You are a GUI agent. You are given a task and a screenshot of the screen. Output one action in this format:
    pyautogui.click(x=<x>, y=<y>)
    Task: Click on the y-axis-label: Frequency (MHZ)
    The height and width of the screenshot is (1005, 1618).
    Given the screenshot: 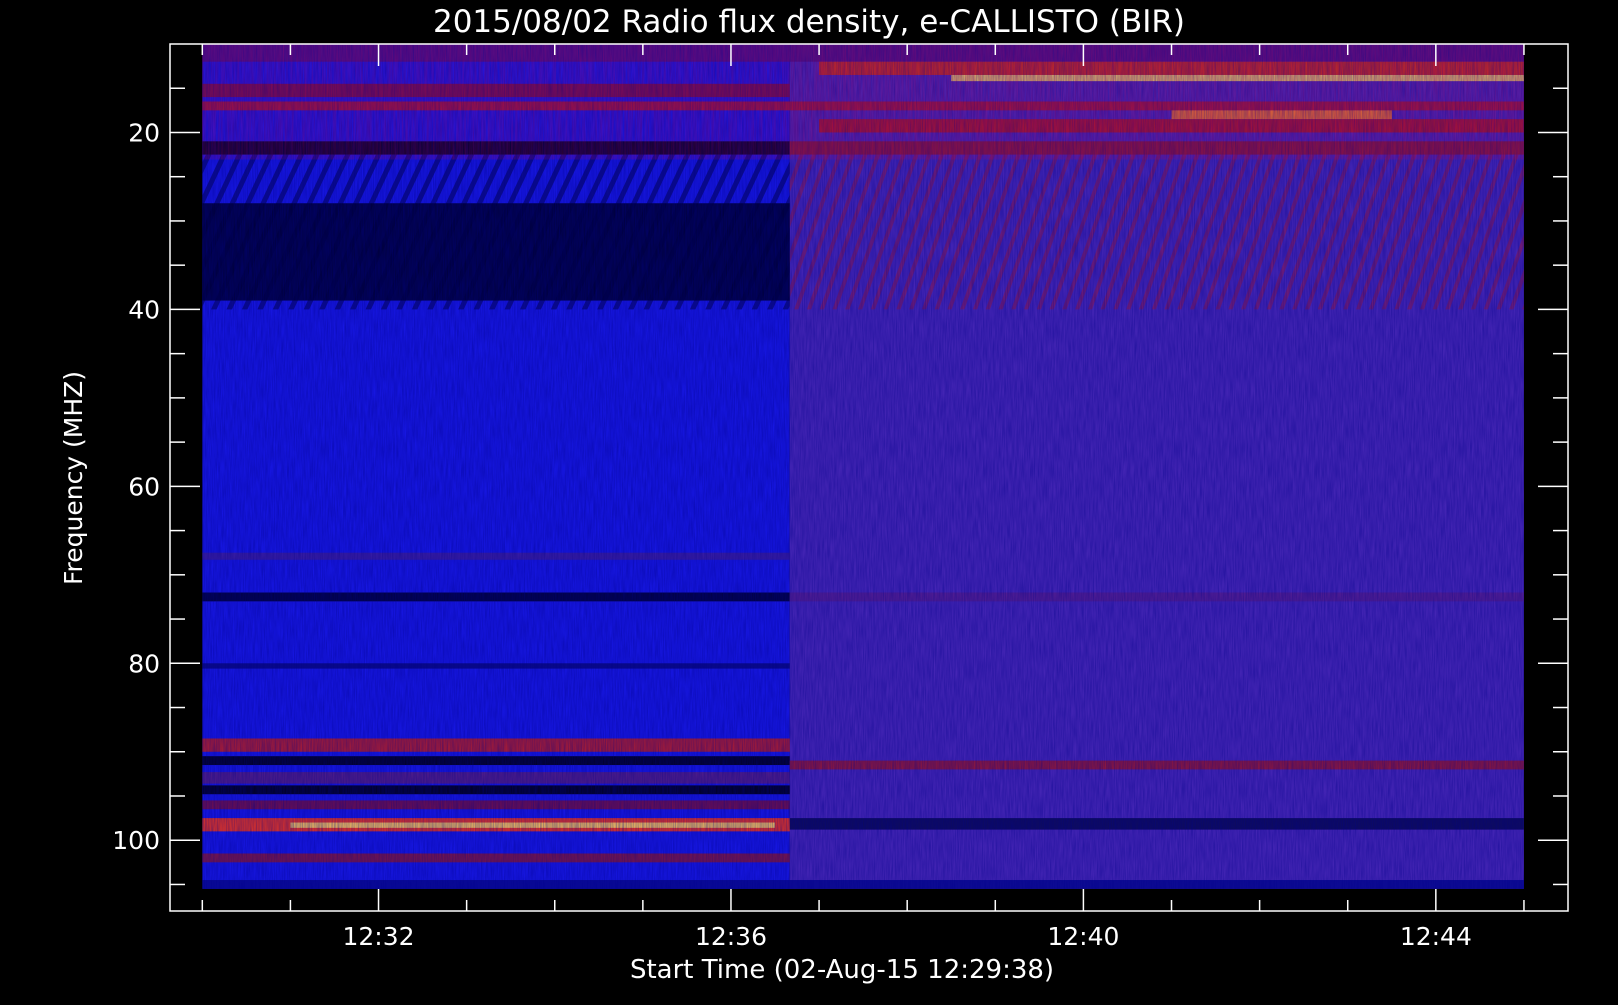 What is the action you would take?
    pyautogui.click(x=73, y=478)
    